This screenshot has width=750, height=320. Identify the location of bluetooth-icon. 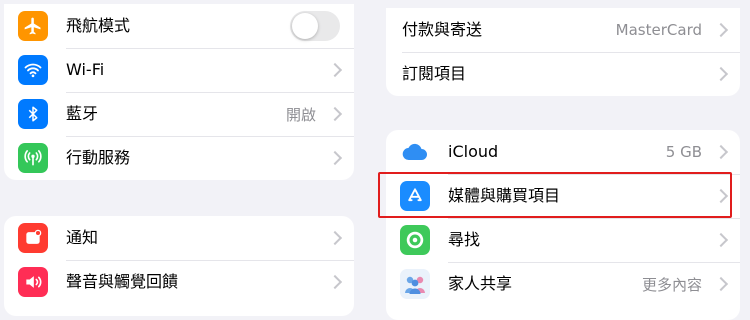
(33, 114).